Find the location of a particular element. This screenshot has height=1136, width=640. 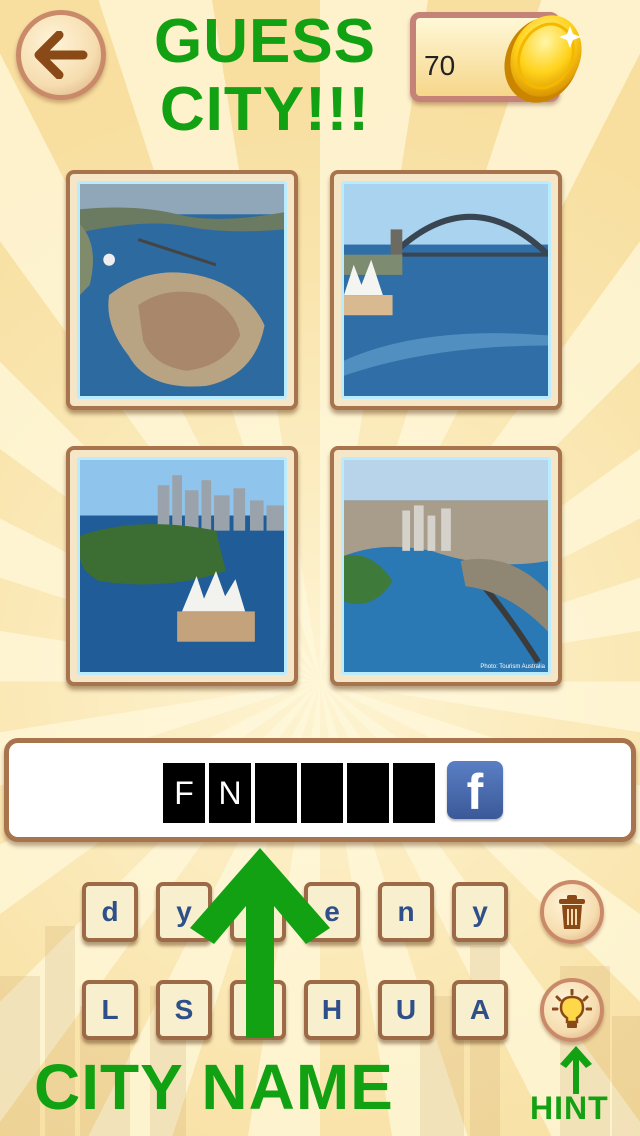

photo-credit: Photo: Tourism Australia is located at coordinates (512, 667).